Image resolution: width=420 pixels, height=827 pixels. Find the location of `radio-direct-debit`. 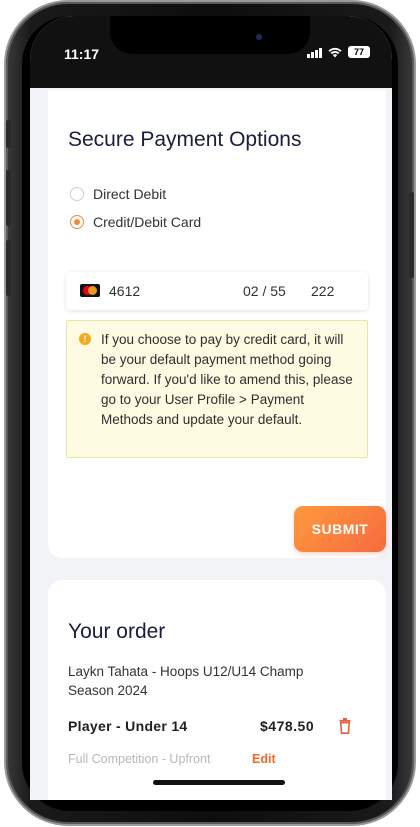

radio-direct-debit is located at coordinates (77, 194).